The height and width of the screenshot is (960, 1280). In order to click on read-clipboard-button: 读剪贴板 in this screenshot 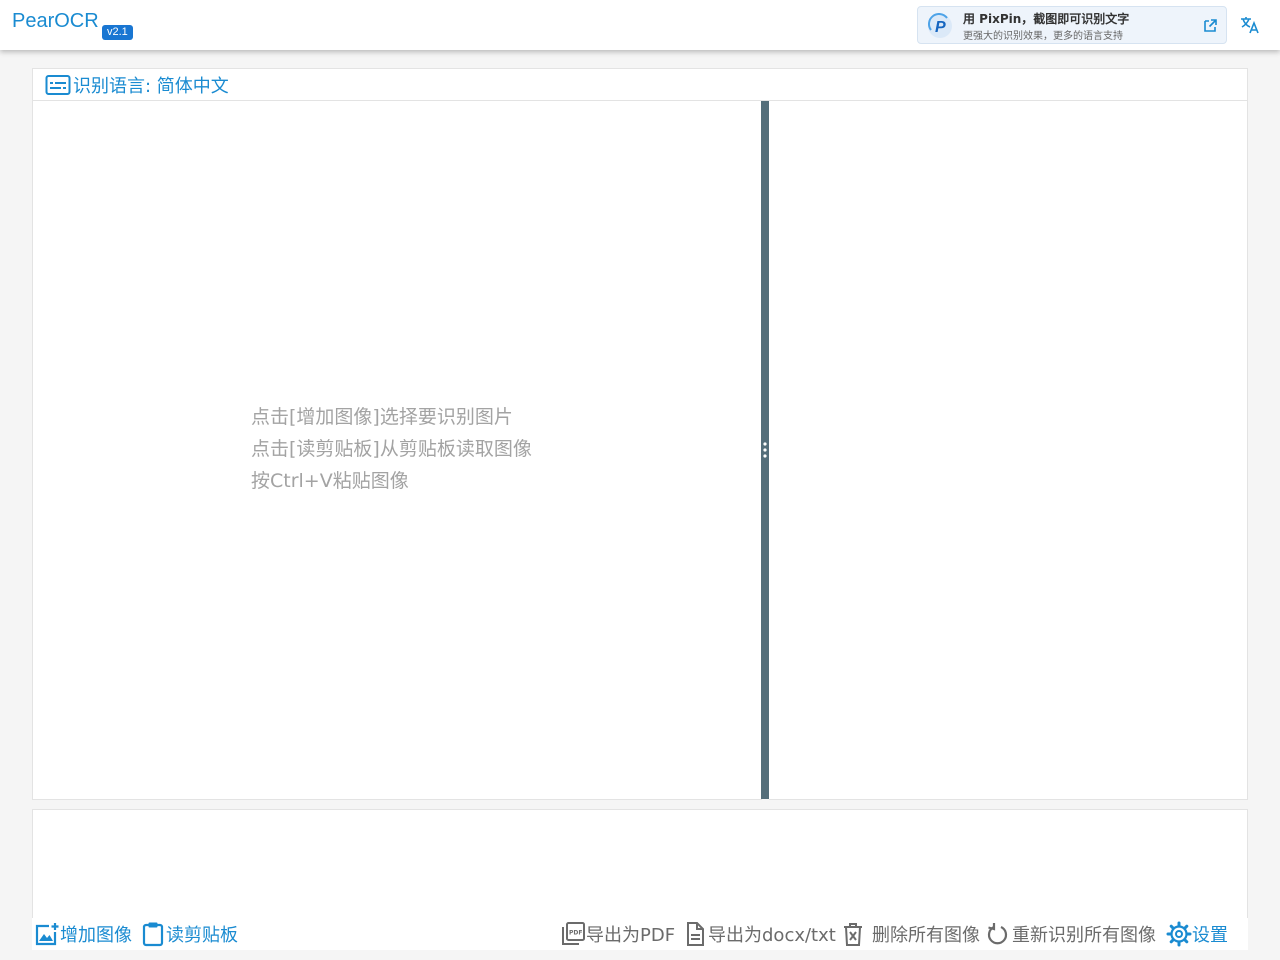, I will do `click(189, 934)`.